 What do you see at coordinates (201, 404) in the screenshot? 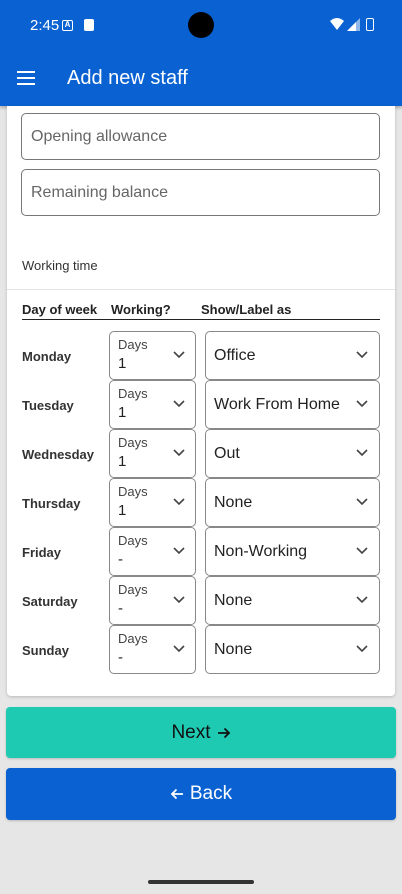
I see `table-row: Tuesday Days 1 Work From Home` at bounding box center [201, 404].